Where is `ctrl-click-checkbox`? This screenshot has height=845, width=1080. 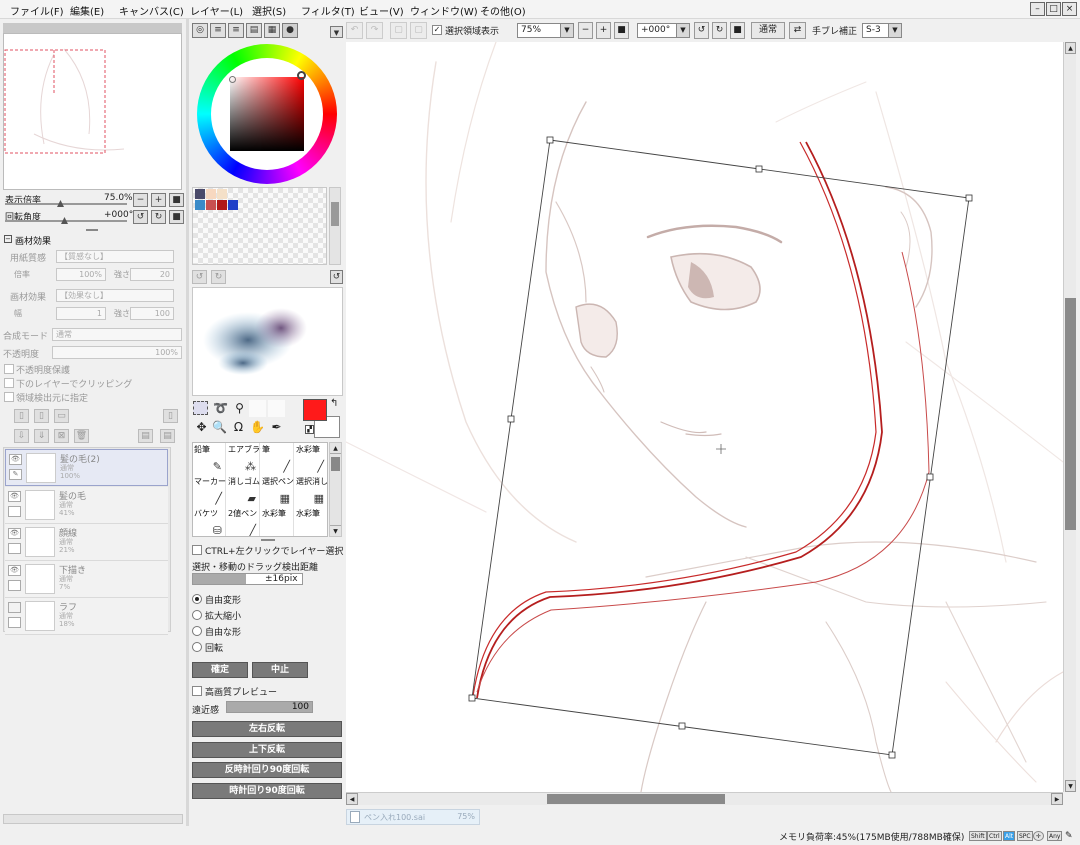 ctrl-click-checkbox is located at coordinates (197, 550).